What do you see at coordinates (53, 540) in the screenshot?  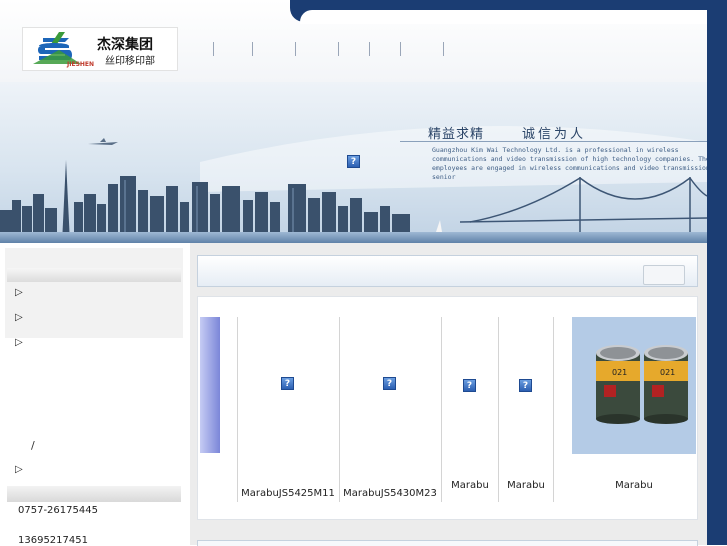 I see `contact-mobile: 13695217451` at bounding box center [53, 540].